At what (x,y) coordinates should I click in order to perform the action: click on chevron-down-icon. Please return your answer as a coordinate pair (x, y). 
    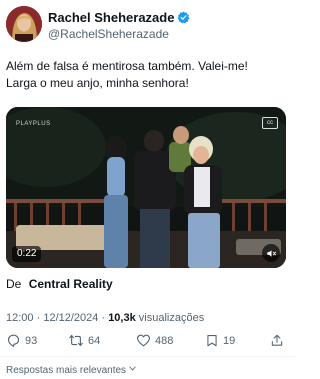
    Looking at the image, I should click on (132, 370).